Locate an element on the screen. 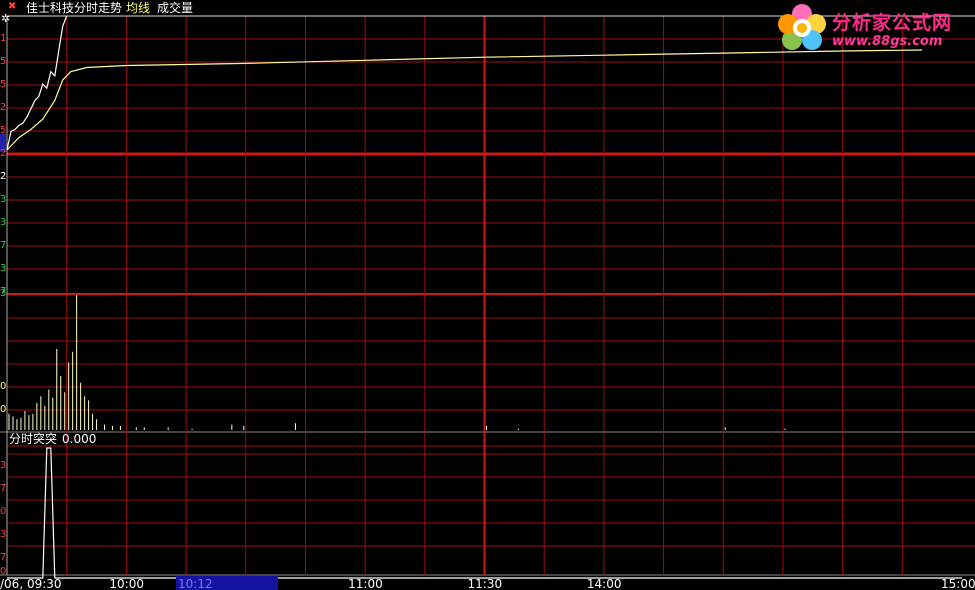 This screenshot has height=590, width=975. time-tick-label: 15:00 is located at coordinates (958, 583).